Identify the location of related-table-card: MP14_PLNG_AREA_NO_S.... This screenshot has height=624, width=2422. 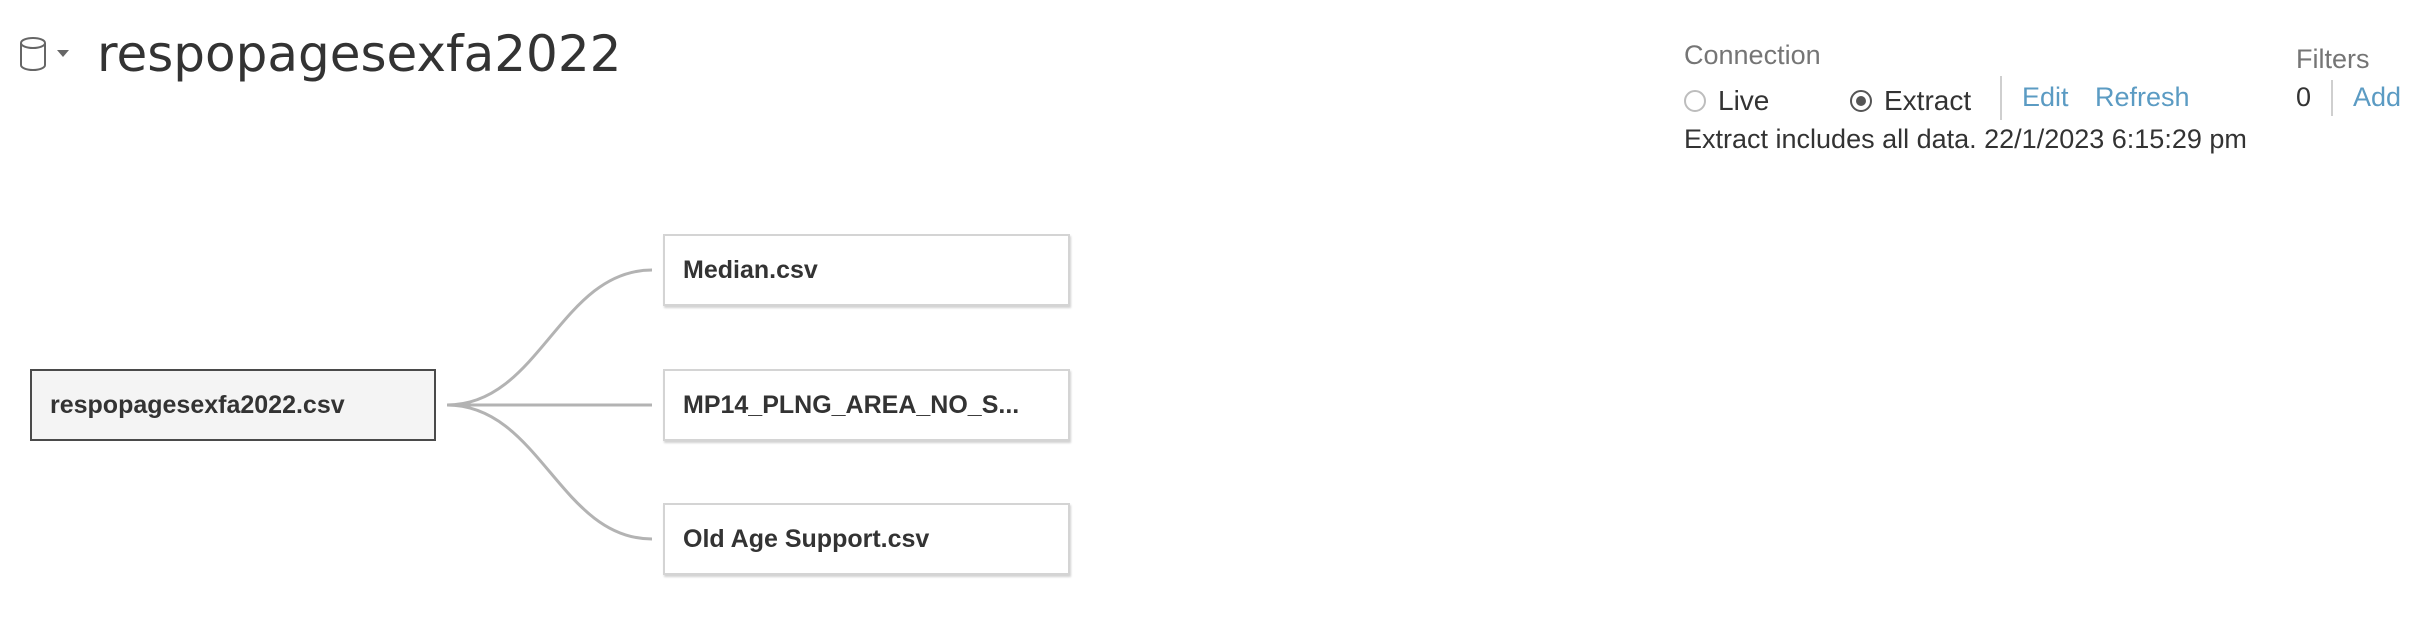
(866, 405).